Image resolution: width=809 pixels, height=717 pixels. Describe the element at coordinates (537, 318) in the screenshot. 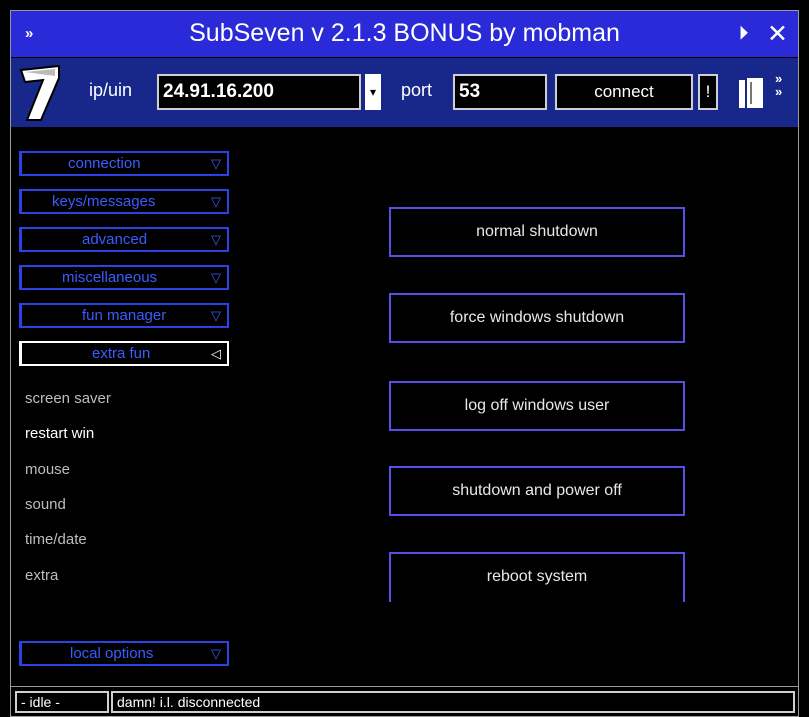

I see `force-windows-shutdown-button: force windows shutdown` at that location.